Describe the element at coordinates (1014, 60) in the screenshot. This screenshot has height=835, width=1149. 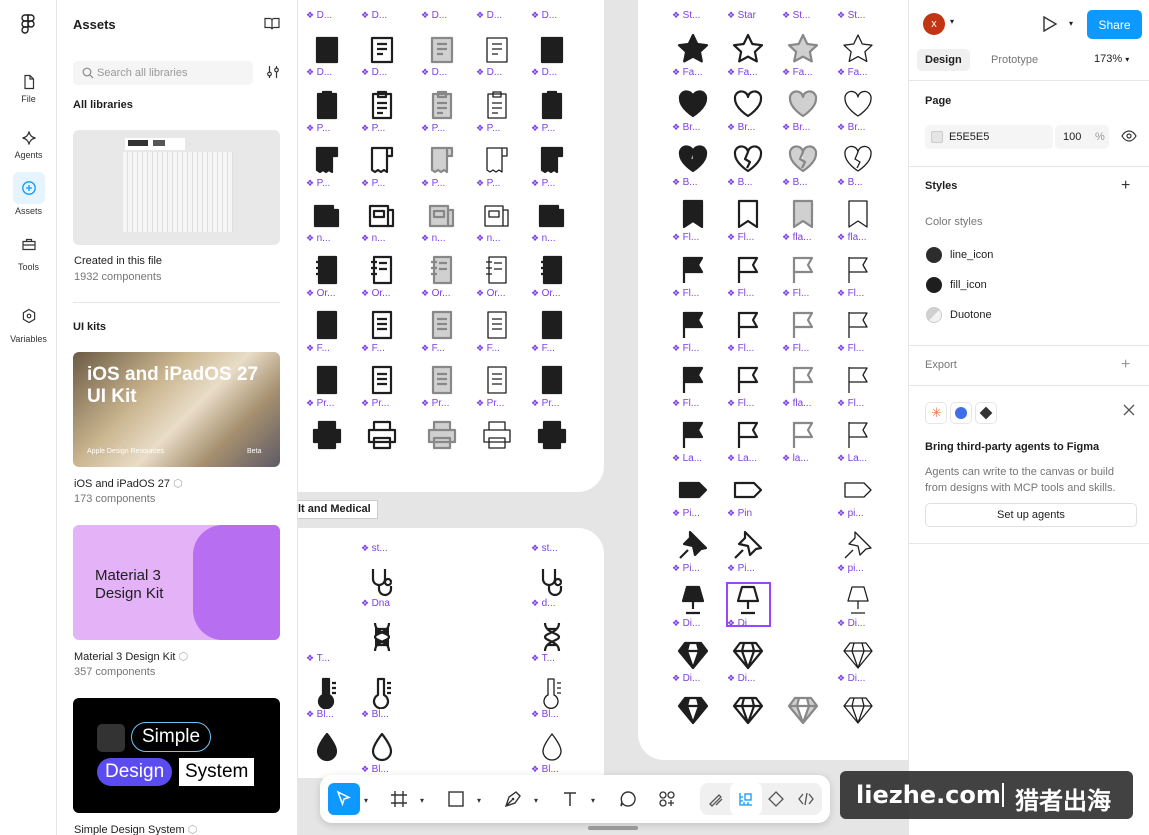
I see `tab-prototype: Prototype` at that location.